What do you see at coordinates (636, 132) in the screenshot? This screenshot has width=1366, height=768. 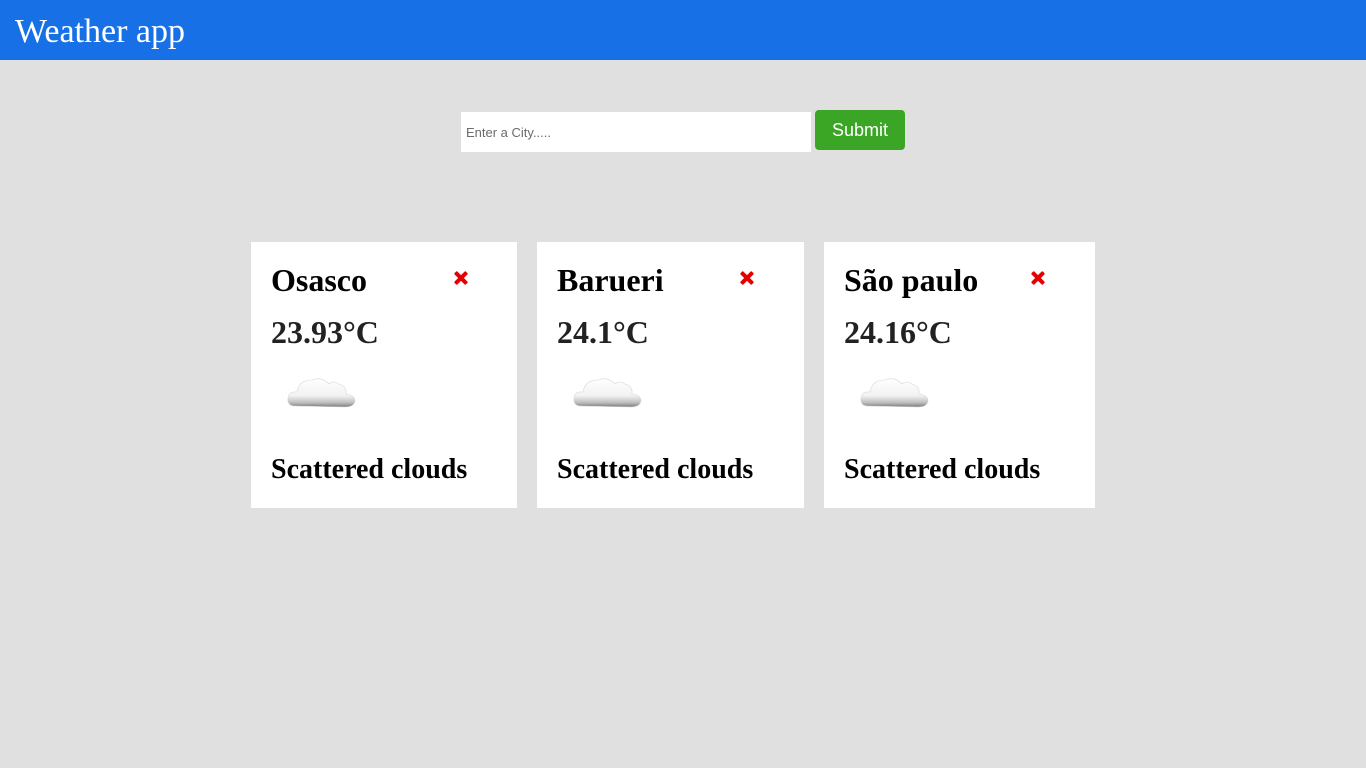 I see `city-search-input` at bounding box center [636, 132].